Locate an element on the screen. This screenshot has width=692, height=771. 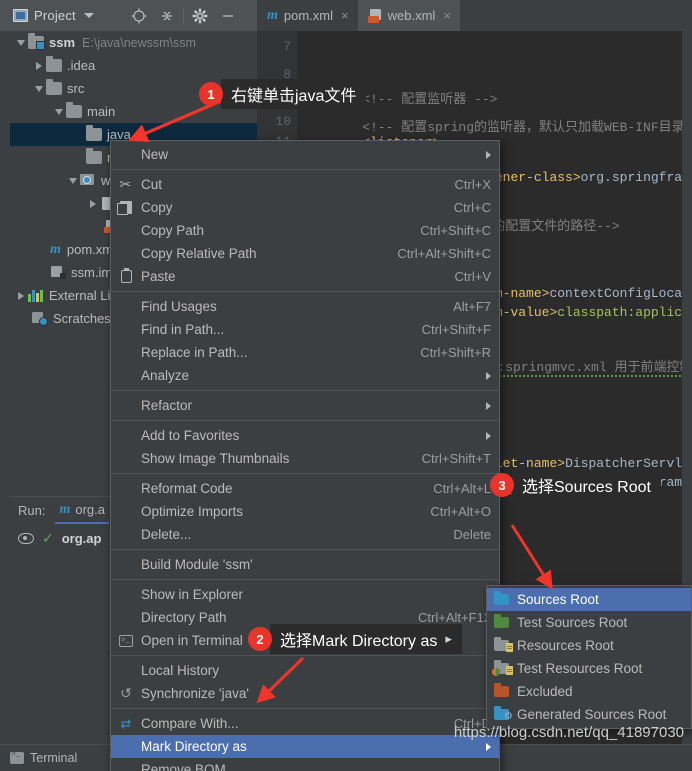
menu-item-copy: Copy Ctrl+C is located at coordinates (305, 207).